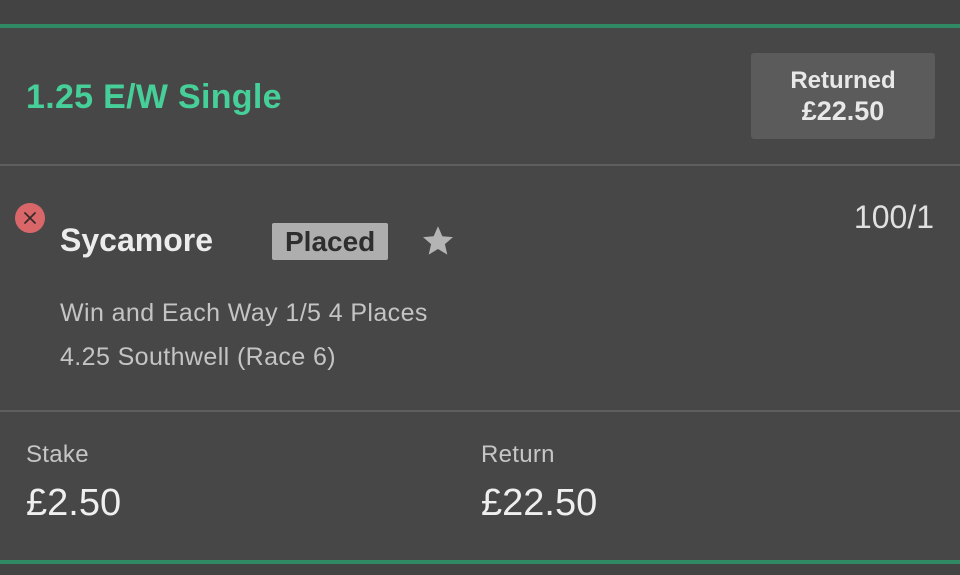 The image size is (960, 575). I want to click on return-label: Return, so click(518, 454).